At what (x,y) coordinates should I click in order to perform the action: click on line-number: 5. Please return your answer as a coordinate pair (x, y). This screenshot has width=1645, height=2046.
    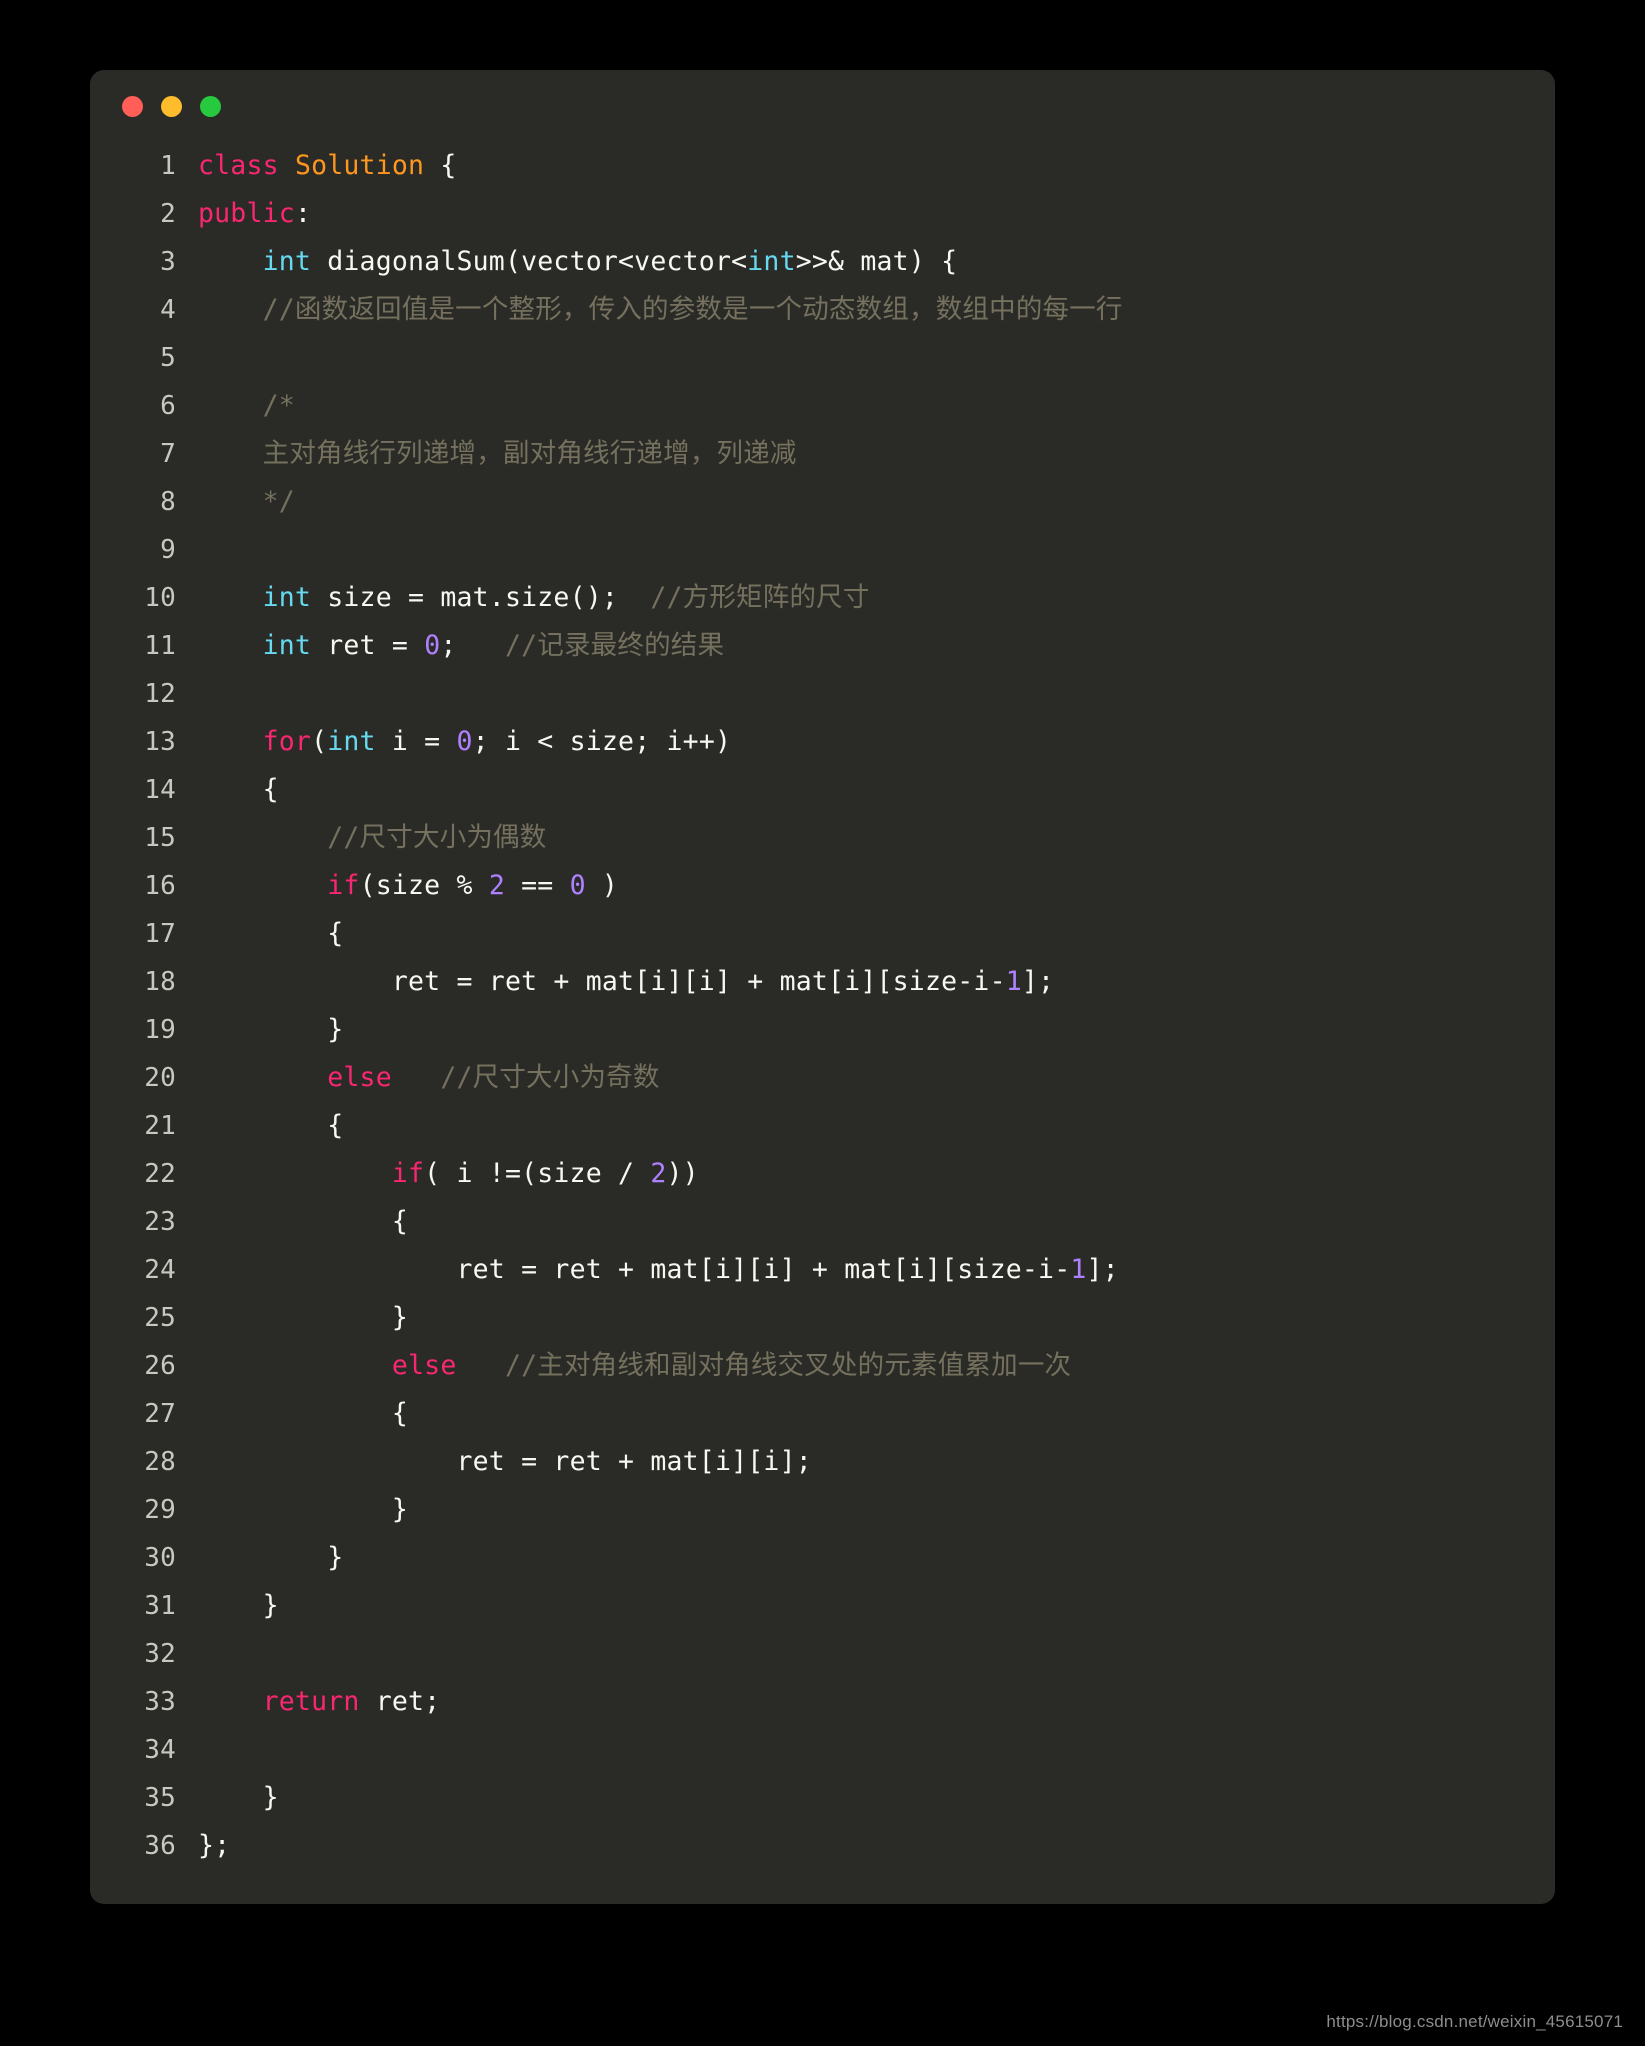
    Looking at the image, I should click on (168, 358).